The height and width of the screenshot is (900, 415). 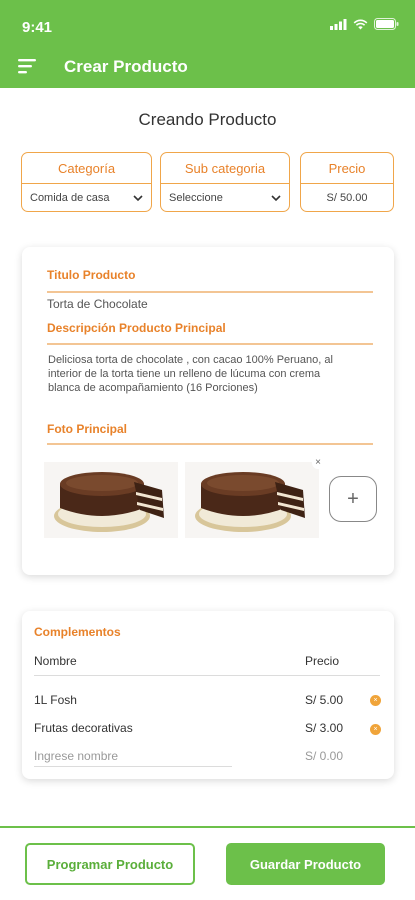 What do you see at coordinates (76, 756) in the screenshot?
I see `new-complement-name-input: Ingrese nombre` at bounding box center [76, 756].